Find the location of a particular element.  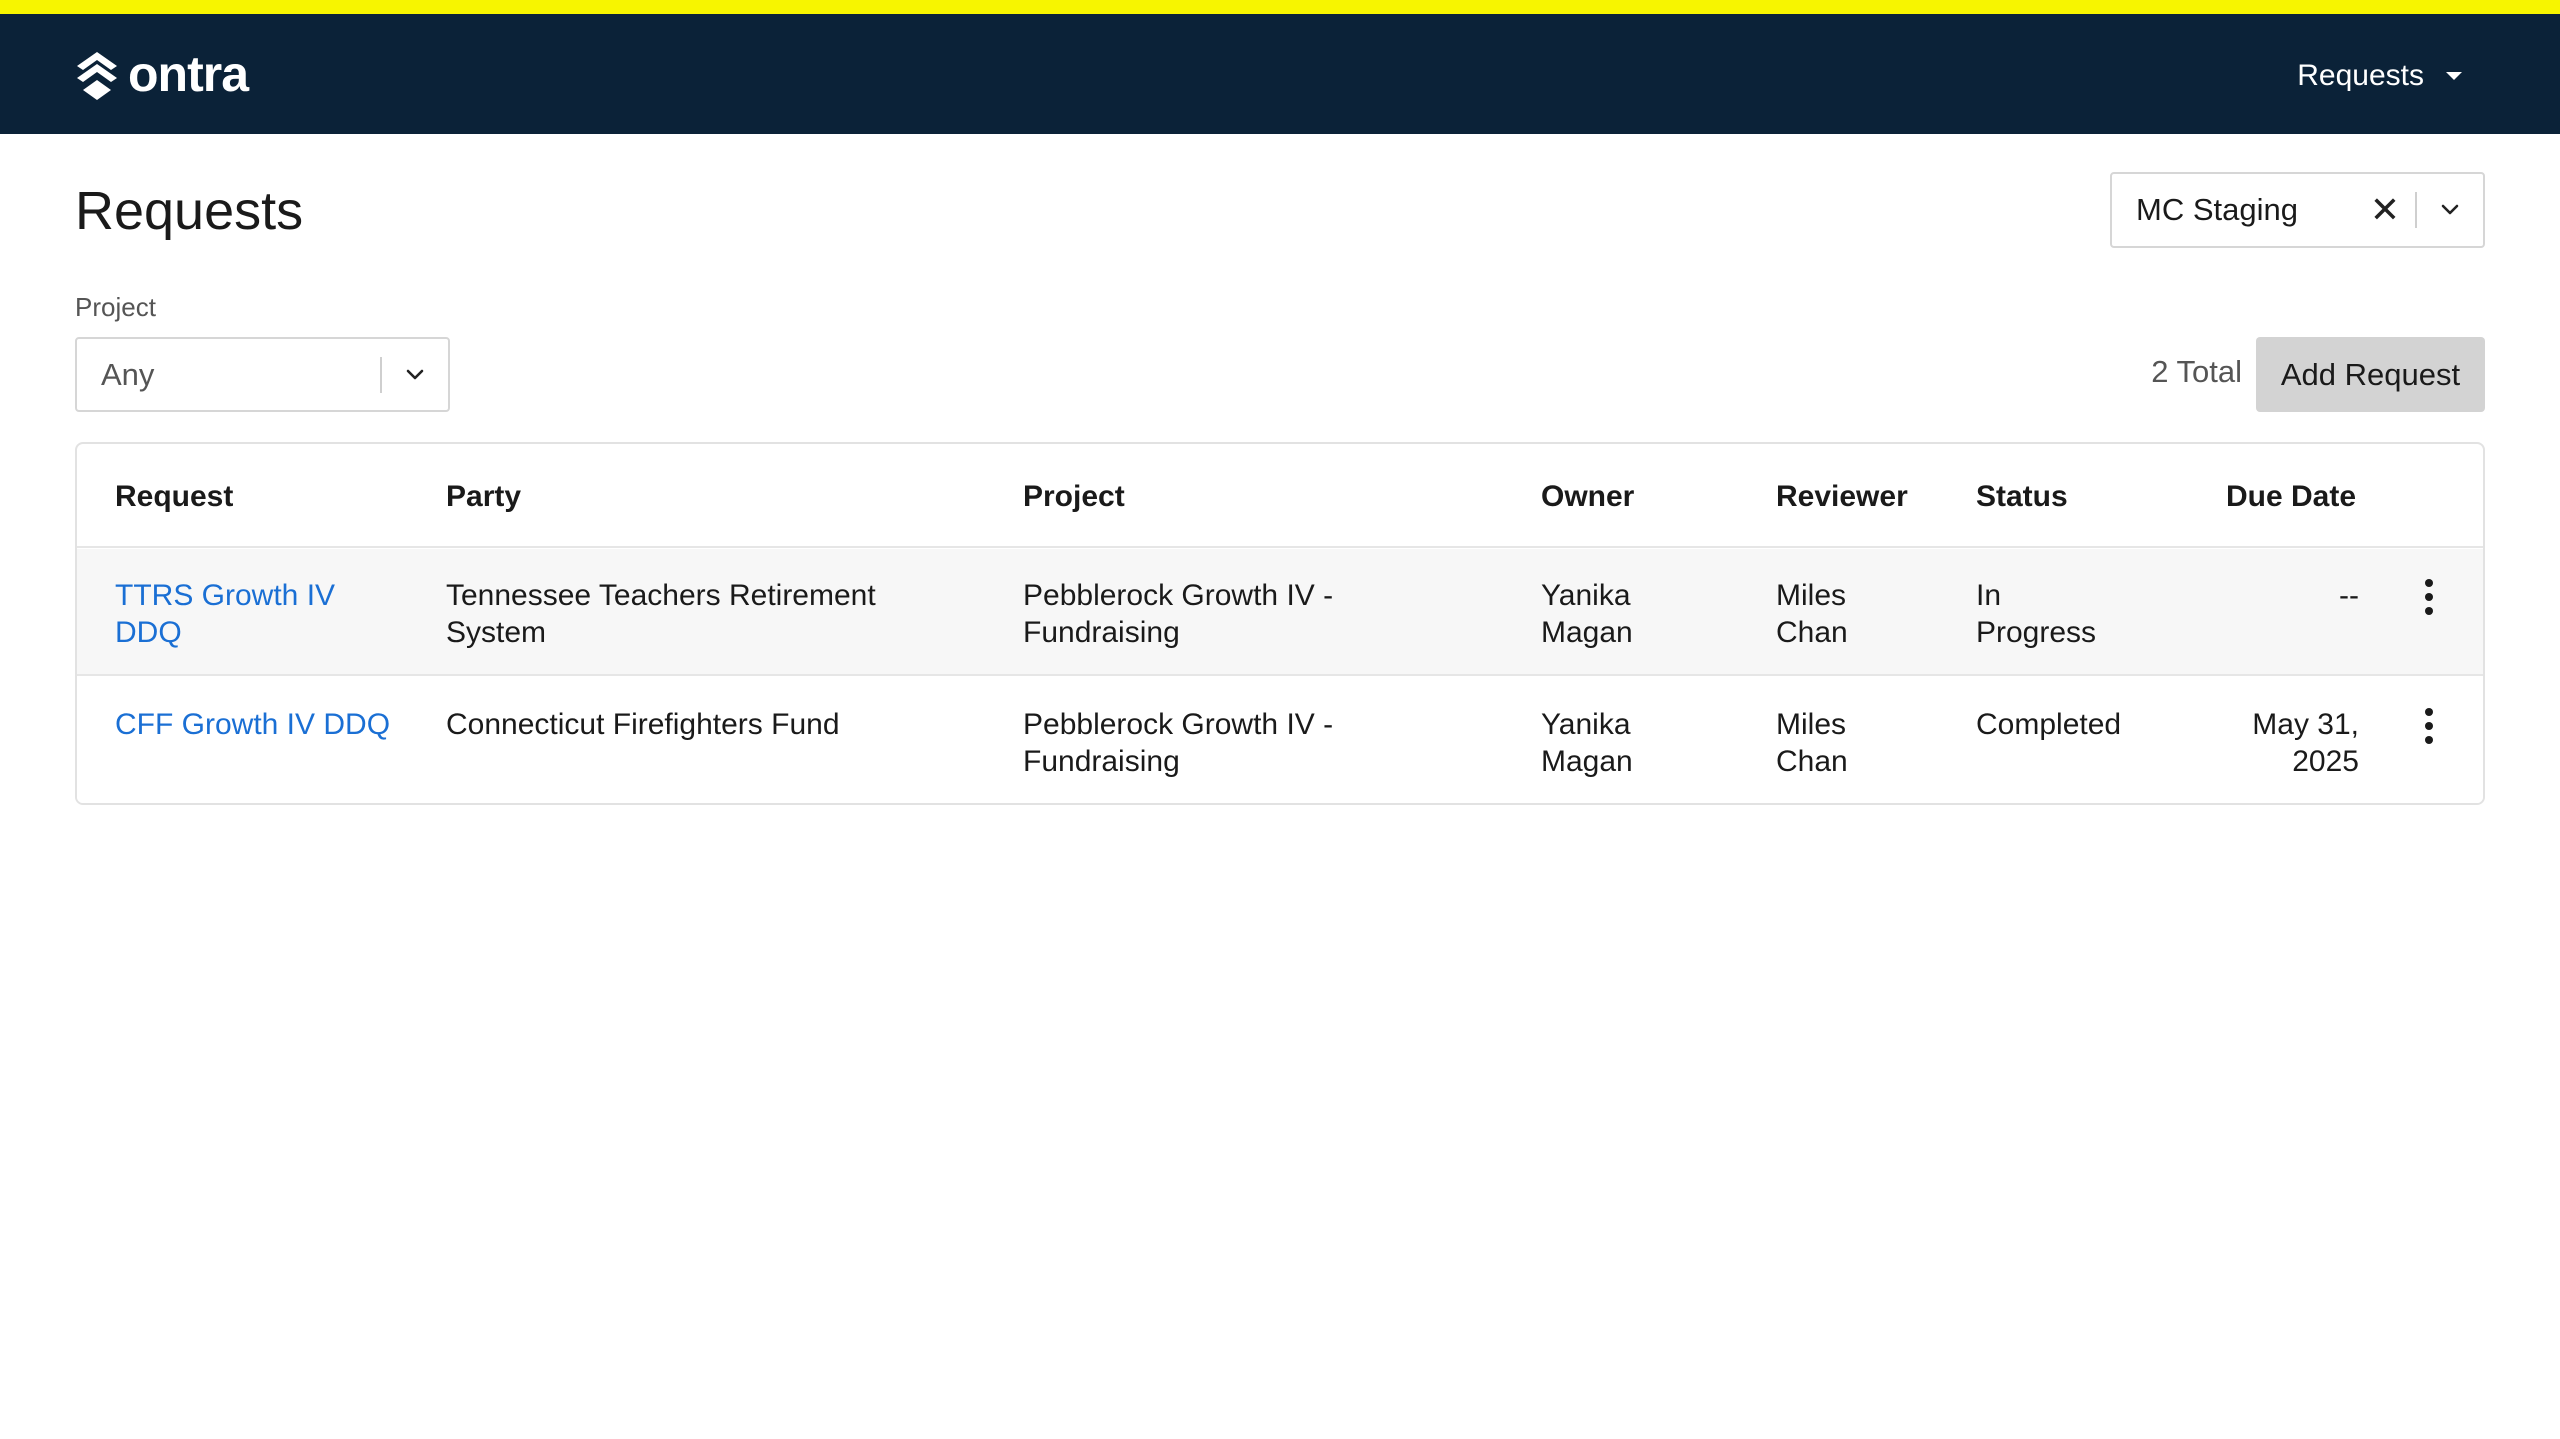

status-line: Progress is located at coordinates (2036, 632).